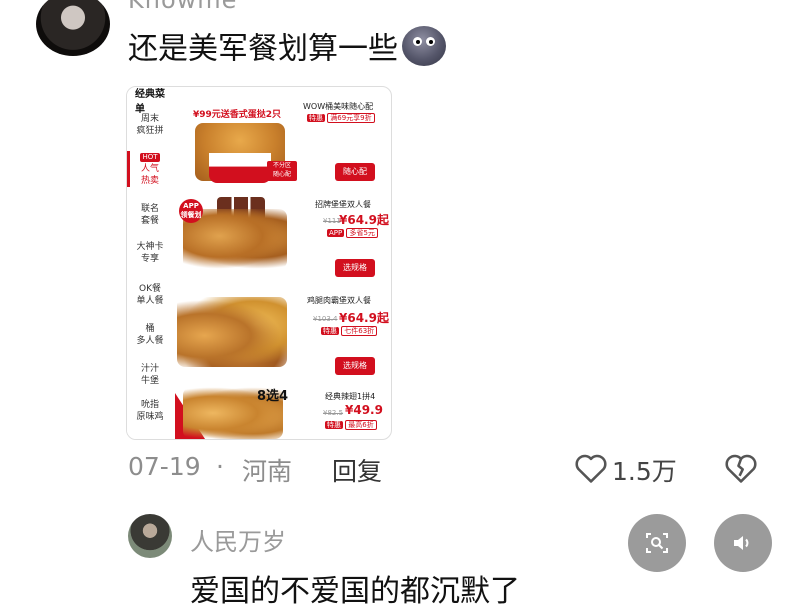 The image size is (800, 610). I want to click on commenter-username: Knowme, so click(182, 7).